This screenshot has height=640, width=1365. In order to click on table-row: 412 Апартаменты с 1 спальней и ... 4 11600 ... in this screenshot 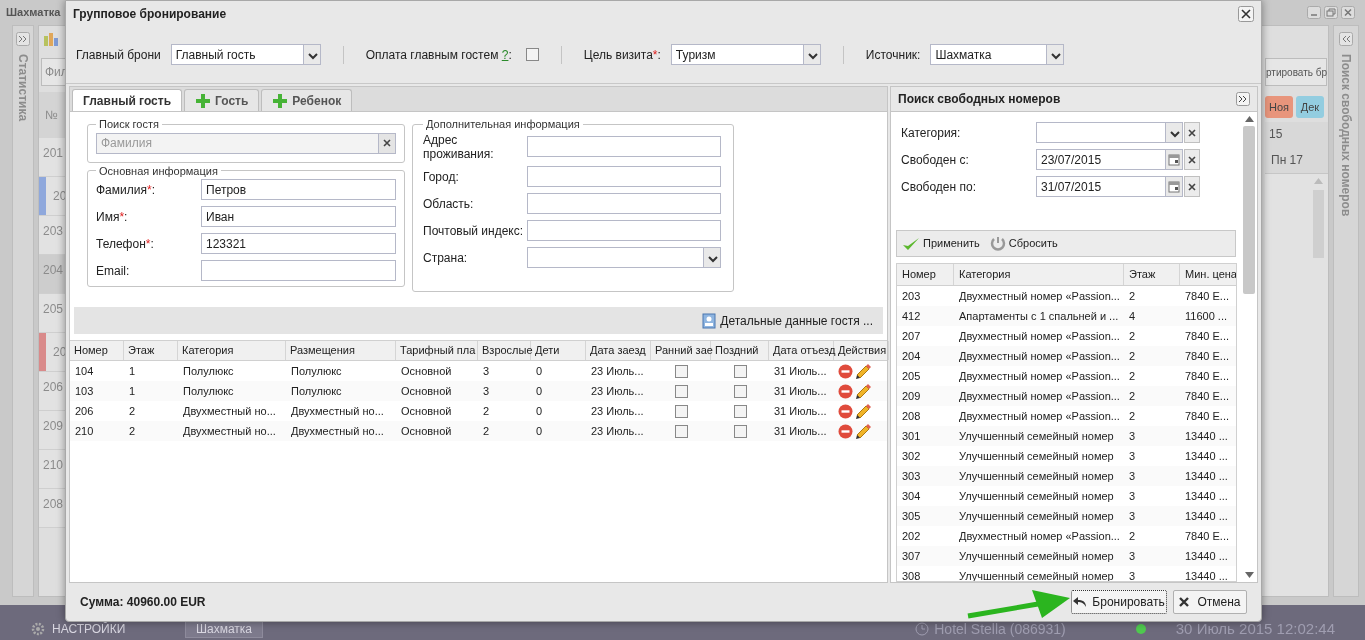, I will do `click(1066, 316)`.